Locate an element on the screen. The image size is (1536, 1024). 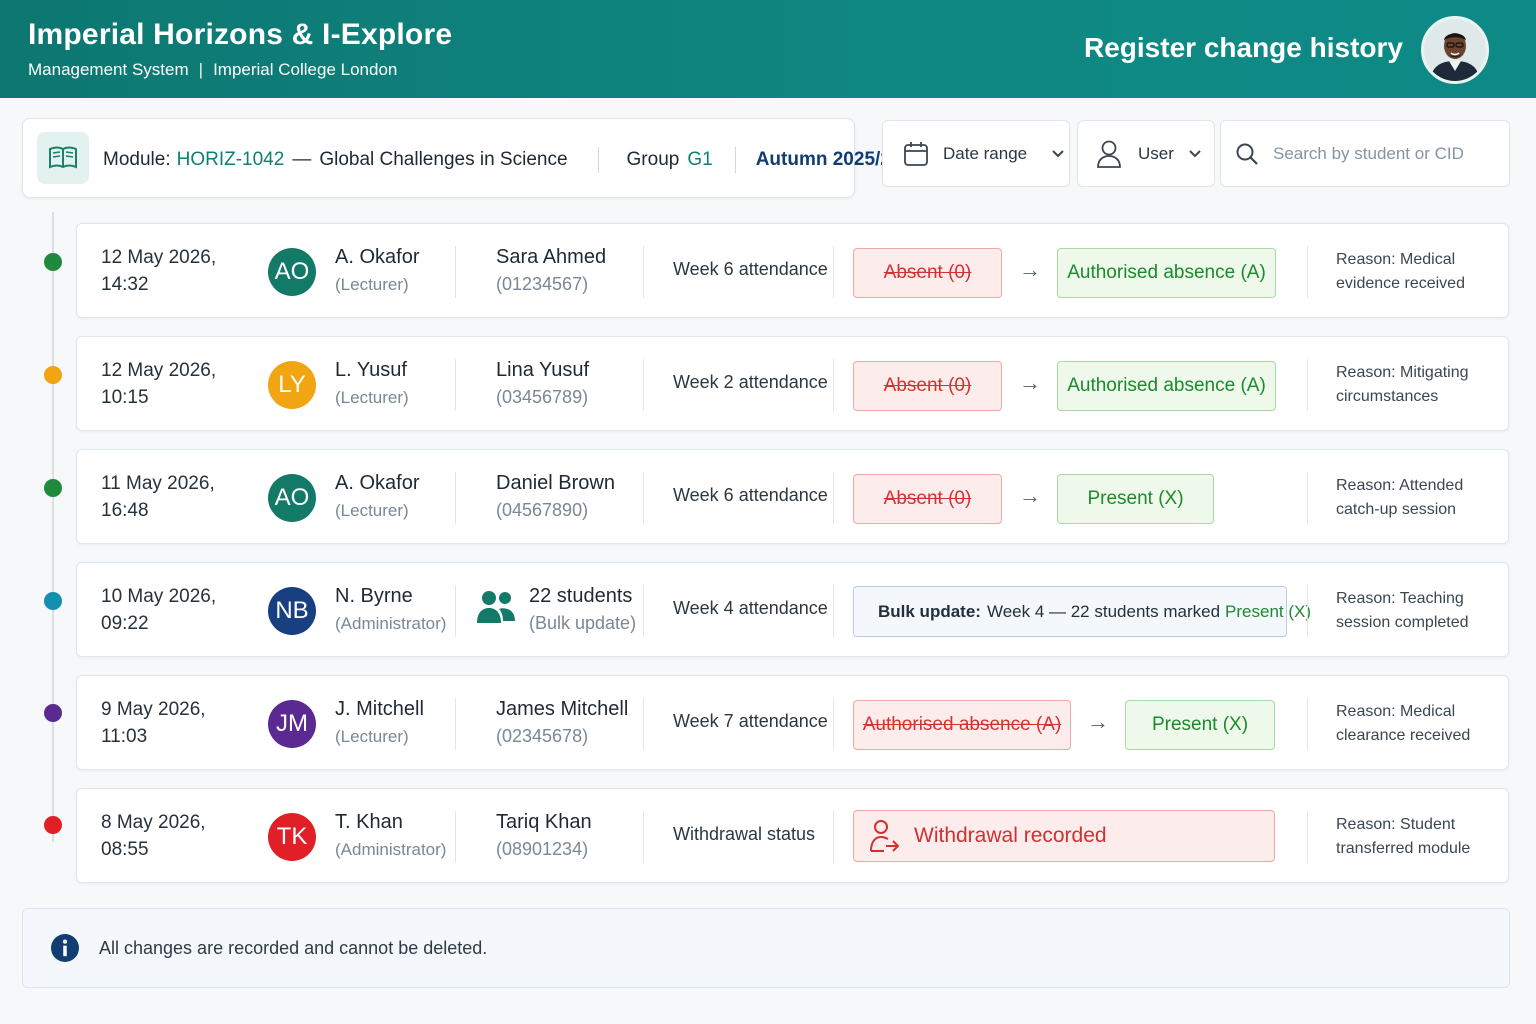
module-code: HORIZ-1042 is located at coordinates (231, 160).